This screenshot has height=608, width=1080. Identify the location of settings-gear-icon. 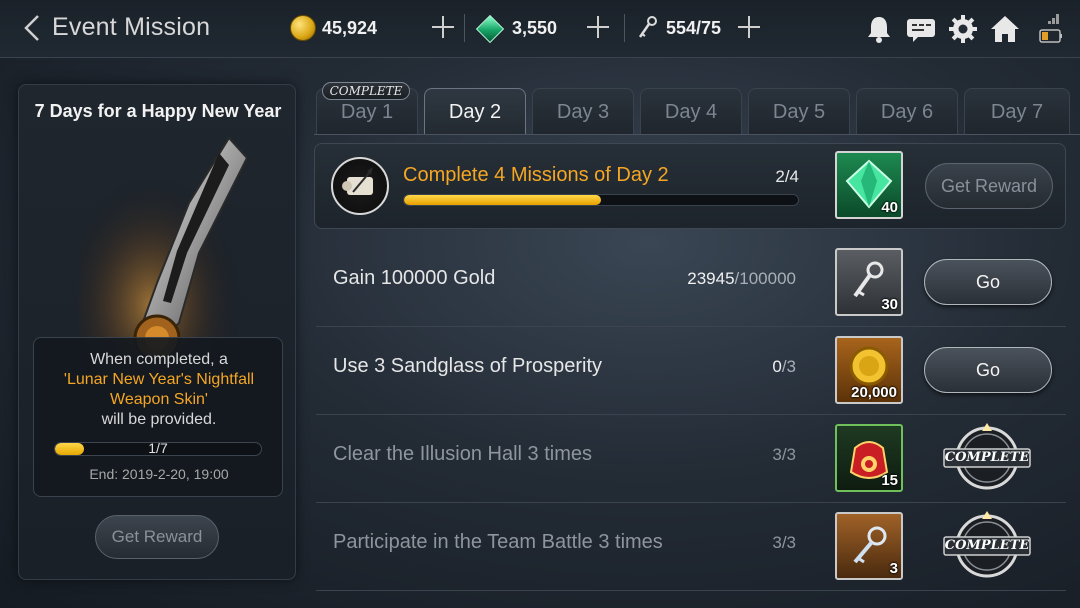
(963, 29).